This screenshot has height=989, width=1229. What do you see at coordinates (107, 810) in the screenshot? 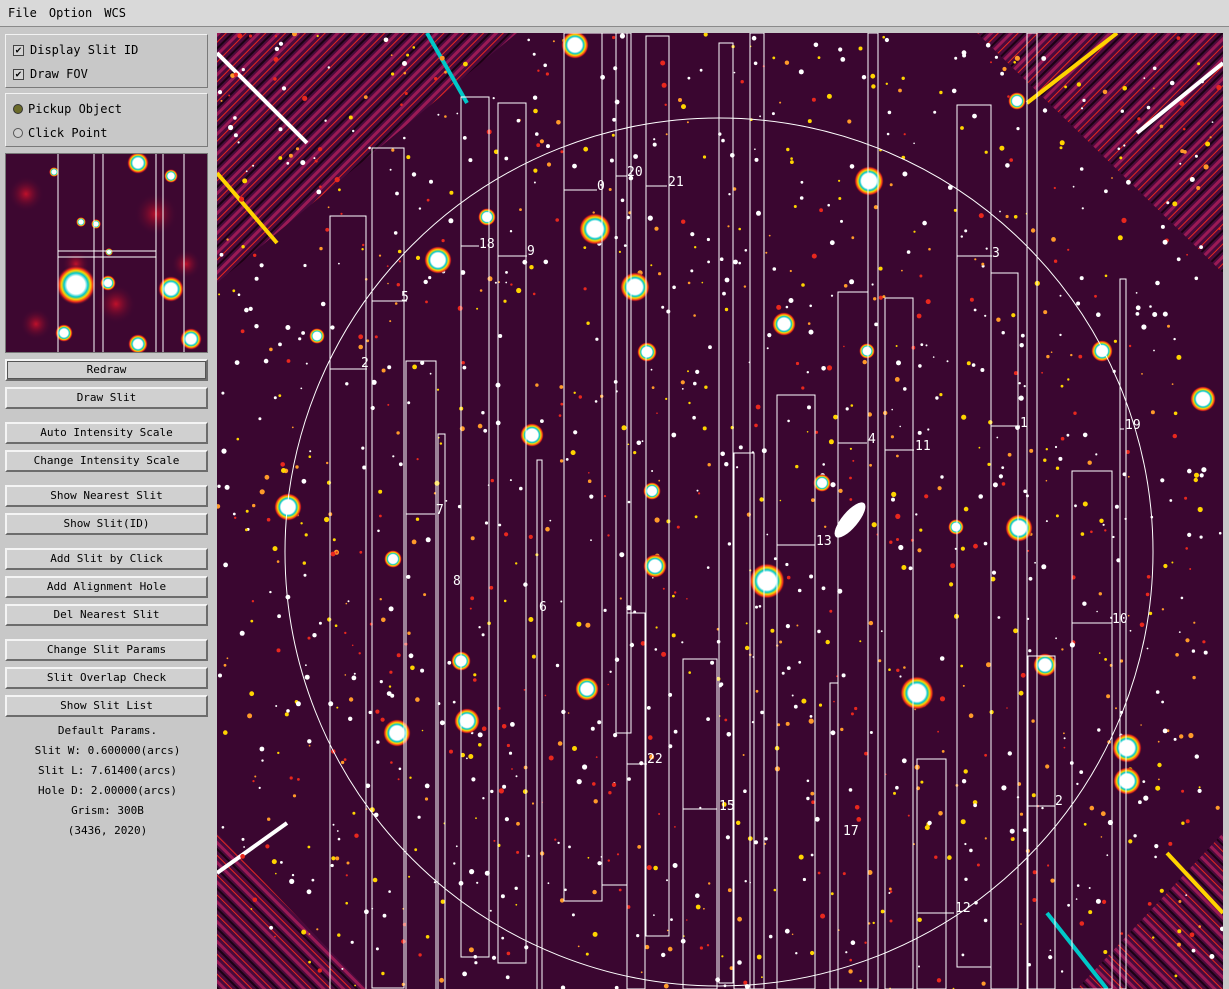
I see `grism-value: Grism: 300B` at bounding box center [107, 810].